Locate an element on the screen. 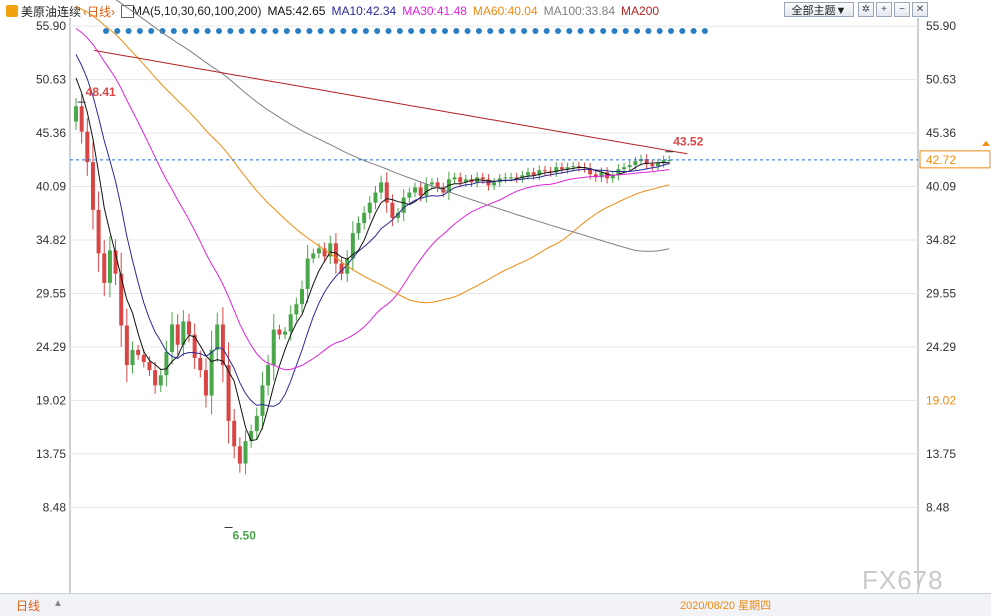  play-icon: ▲ is located at coordinates (58, 603).